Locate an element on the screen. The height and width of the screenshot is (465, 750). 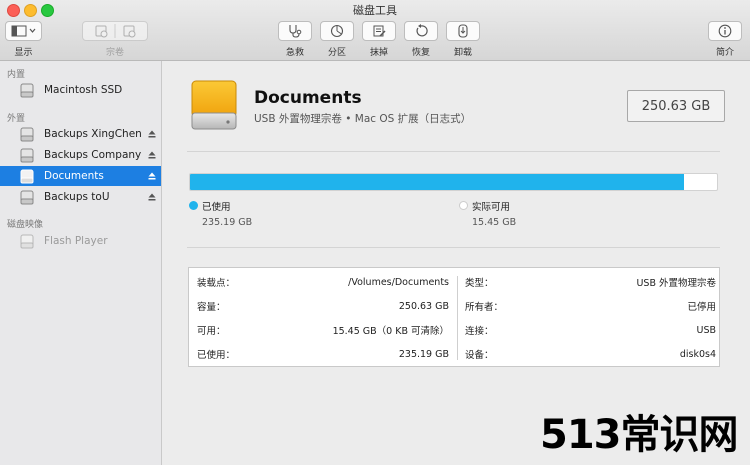
sidebar-item-label: Backups Company is located at coordinates (93, 155).